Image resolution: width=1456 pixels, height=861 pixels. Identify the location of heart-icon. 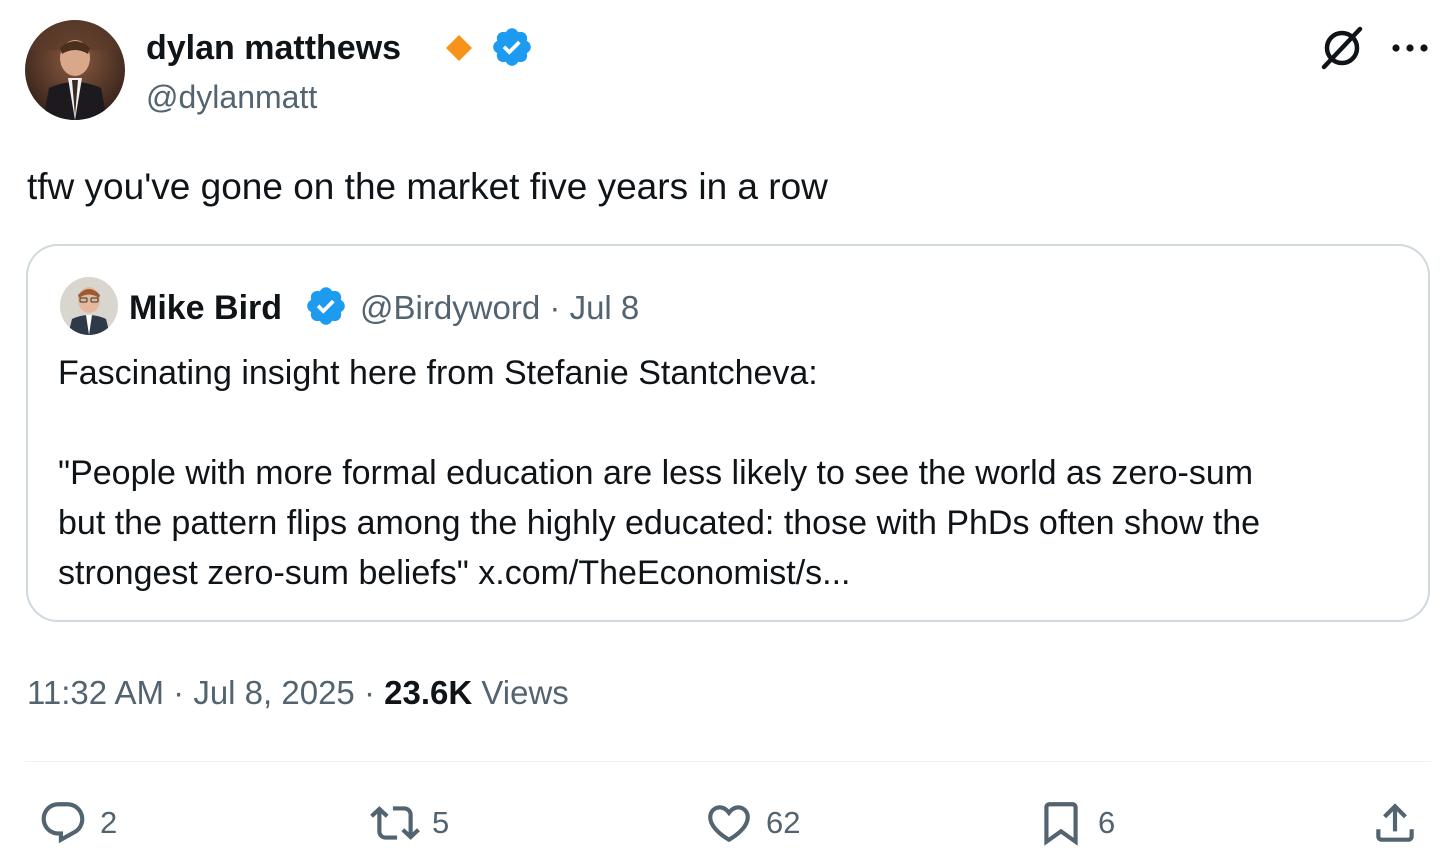
(729, 824).